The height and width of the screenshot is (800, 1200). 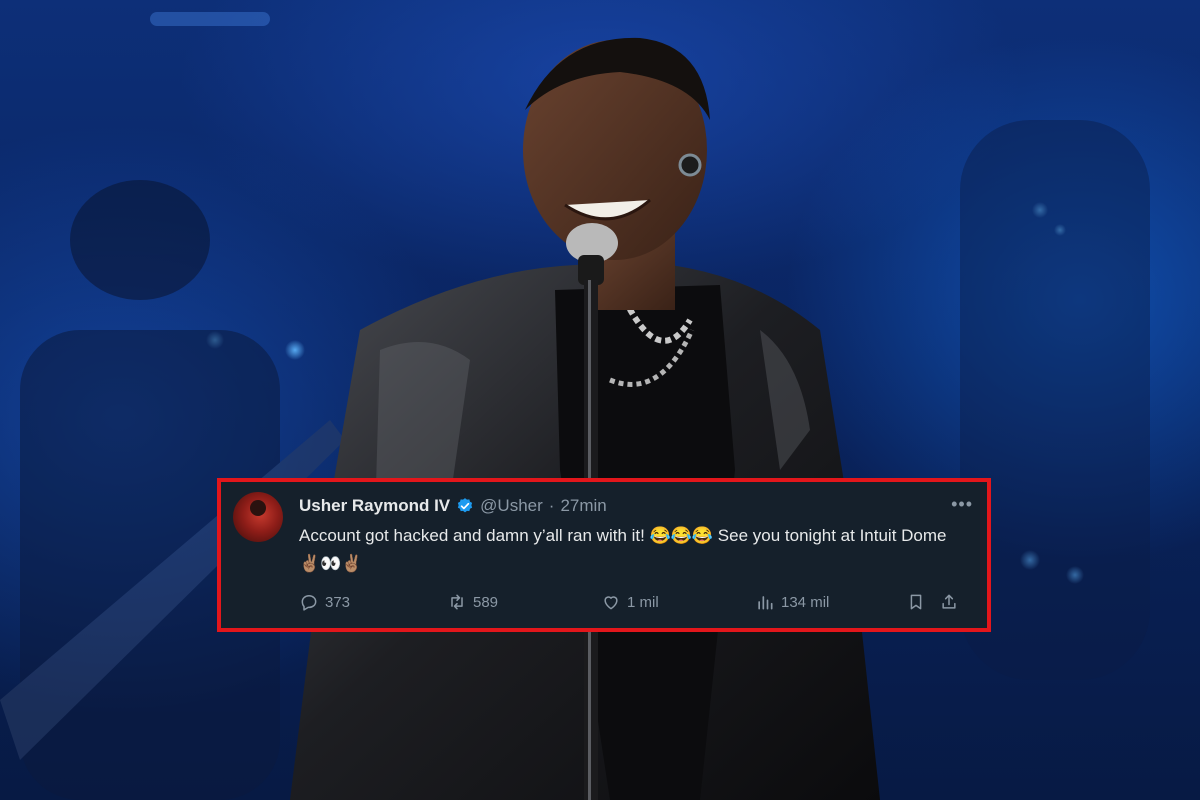 I want to click on timestamp: 27min, so click(x=583, y=506).